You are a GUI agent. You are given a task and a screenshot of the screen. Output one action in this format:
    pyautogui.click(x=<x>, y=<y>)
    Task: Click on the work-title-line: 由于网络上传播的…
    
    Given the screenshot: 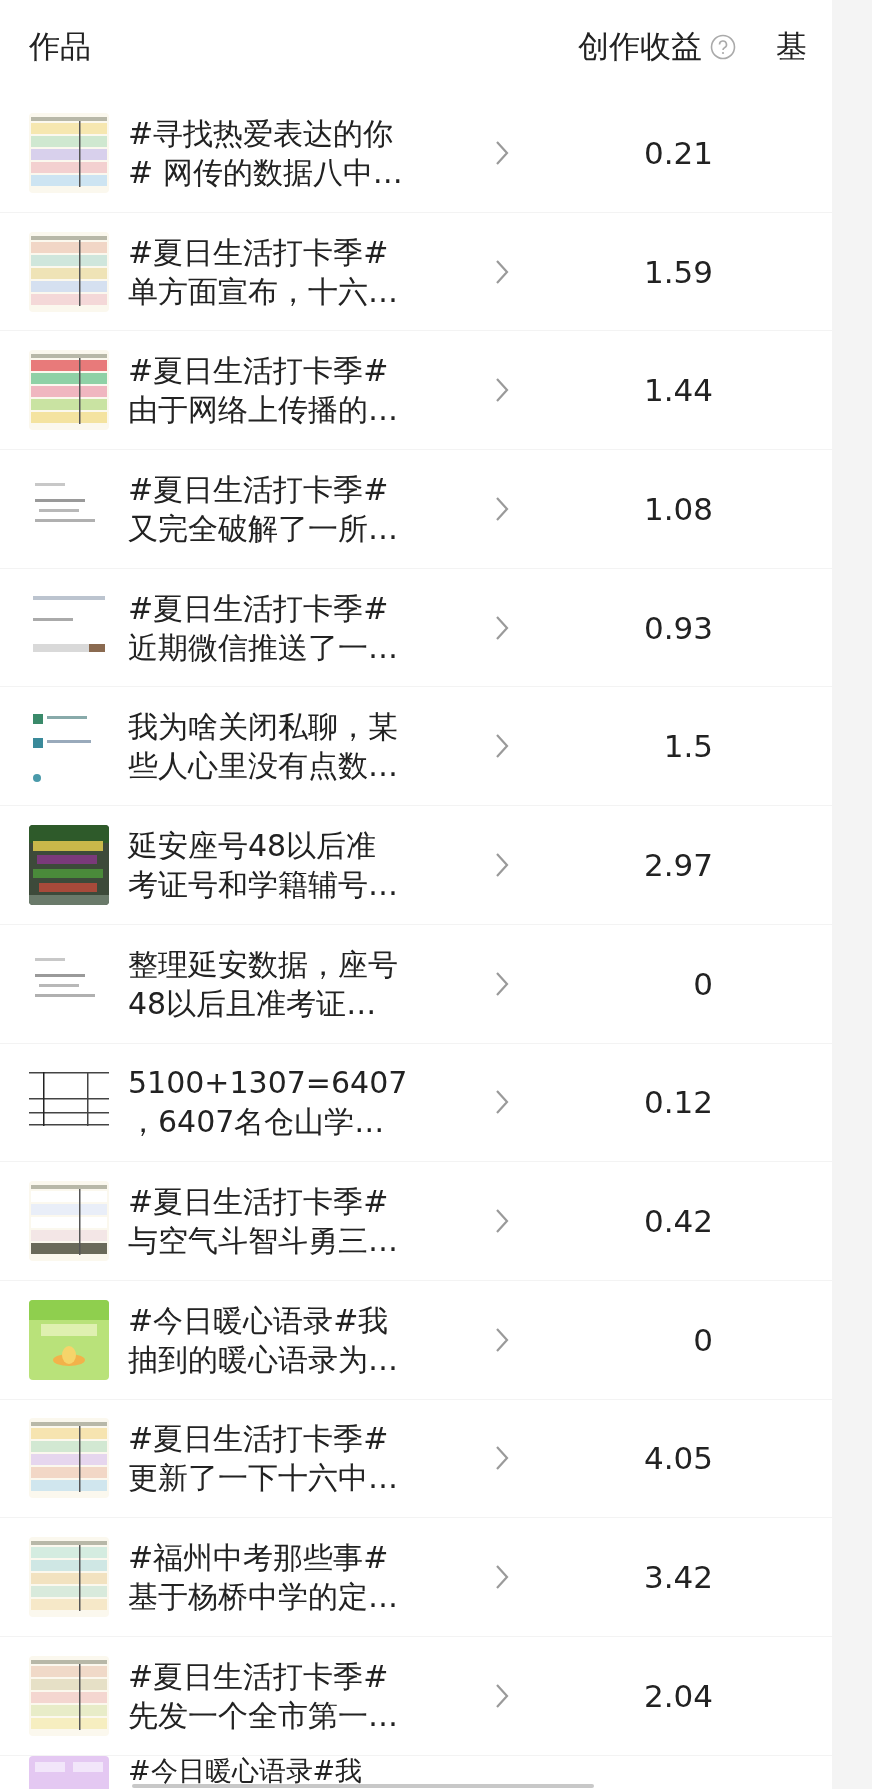 What is the action you would take?
    pyautogui.click(x=263, y=410)
    